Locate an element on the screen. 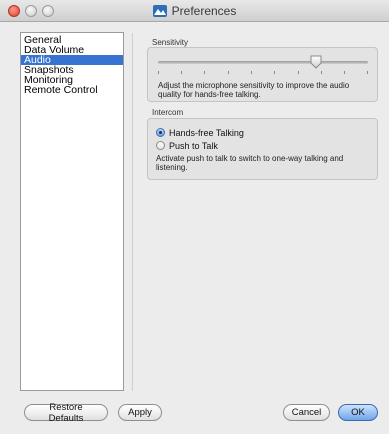  sensitivity-slider-thumb is located at coordinates (316, 62).